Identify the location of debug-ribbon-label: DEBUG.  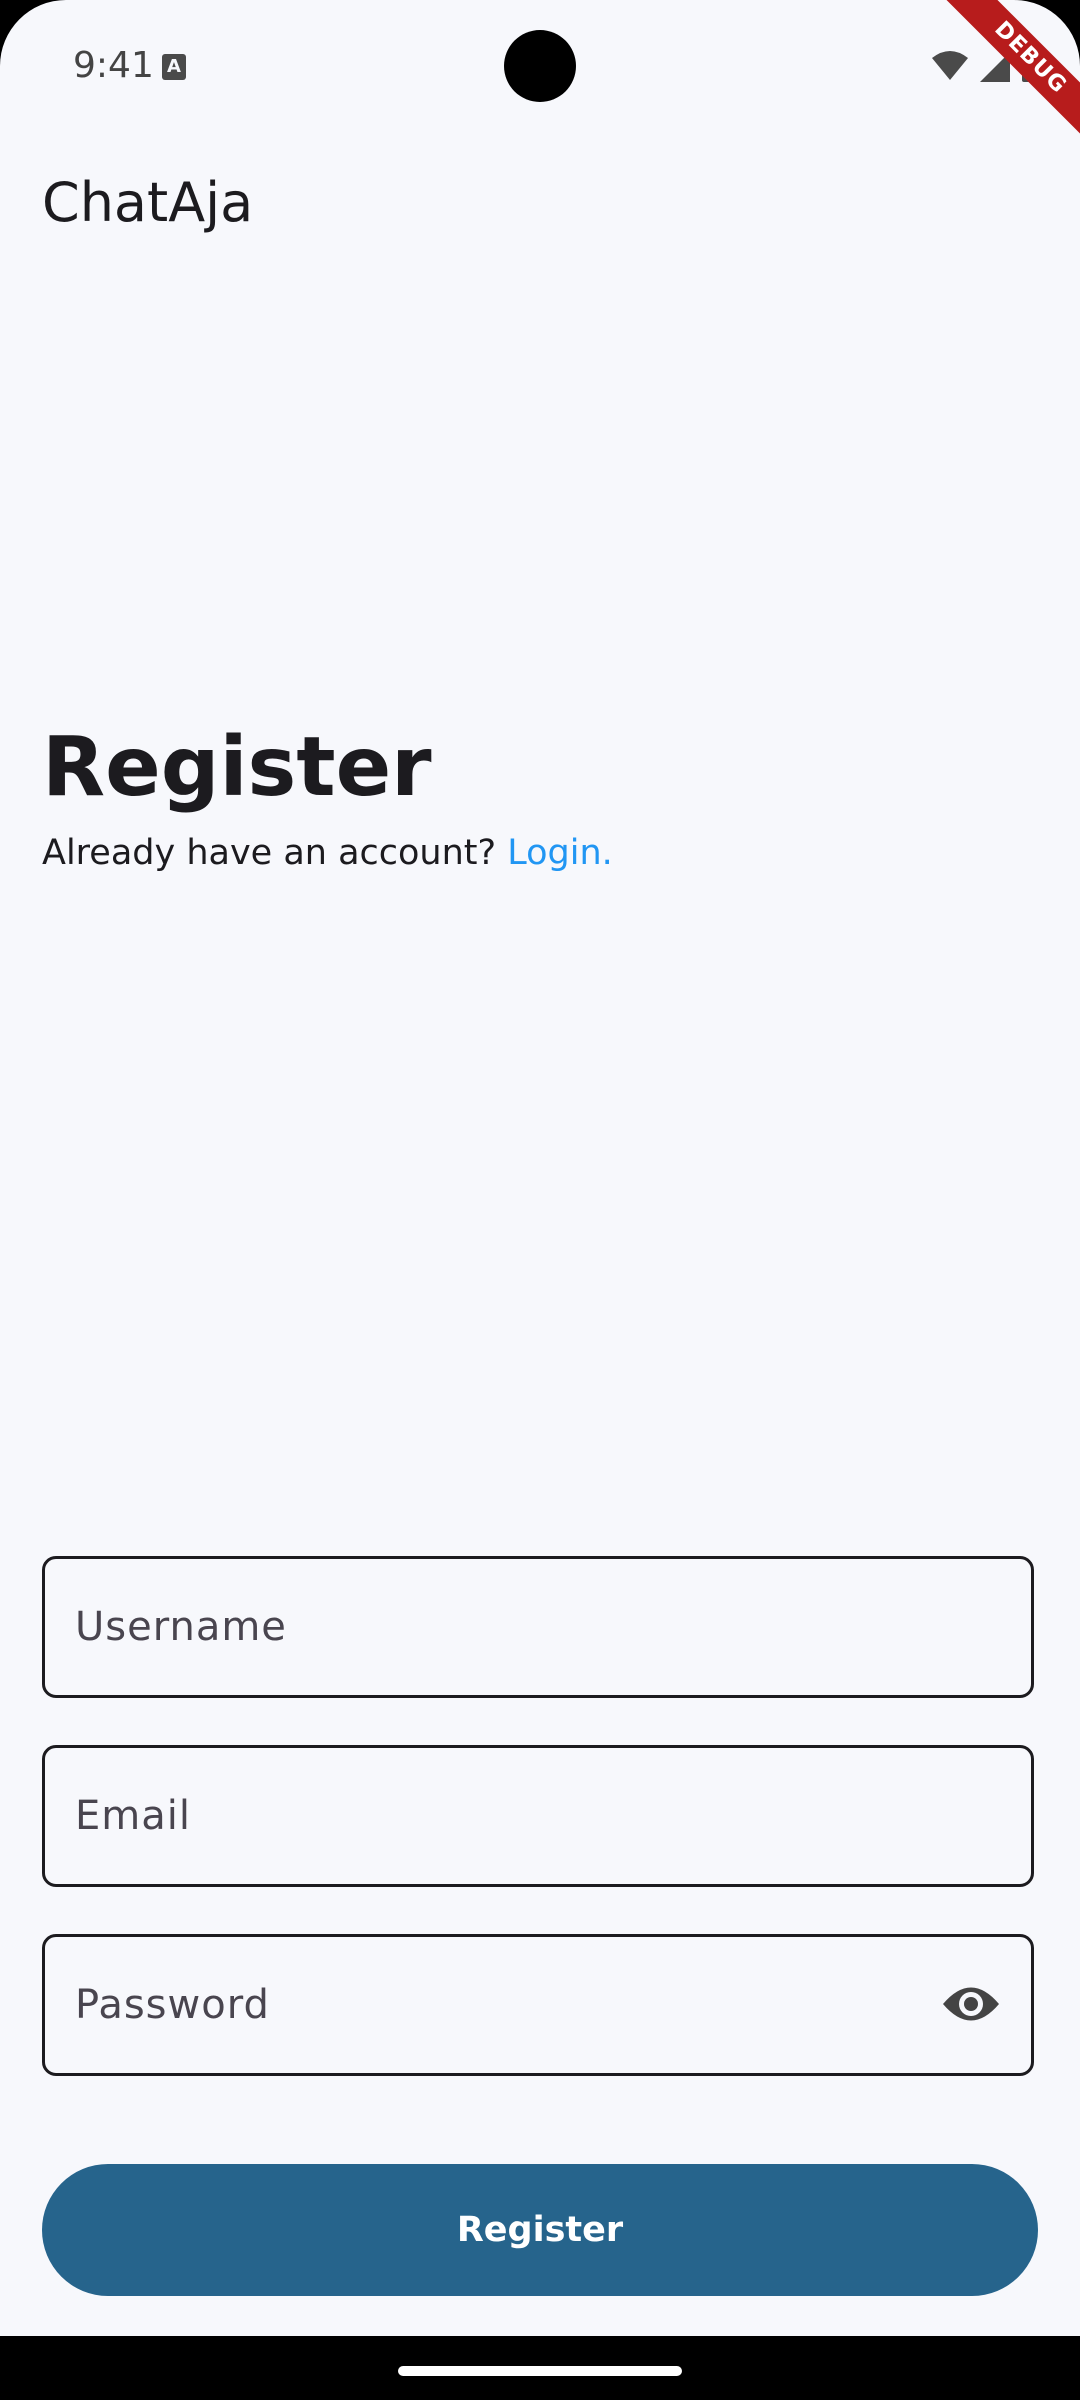
(1009, 74).